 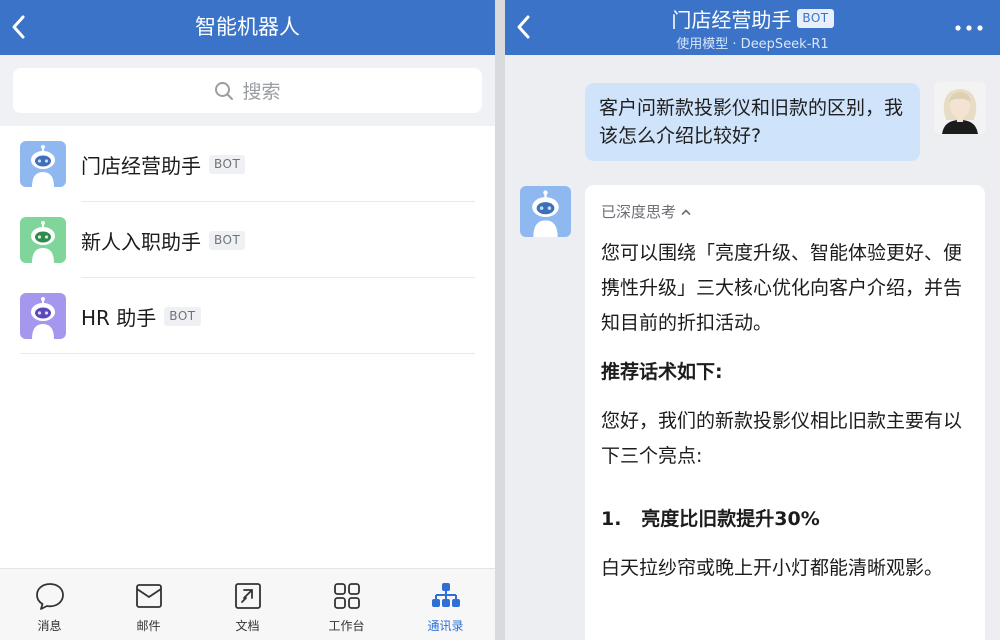 I want to click on bot-item-onboarding-assistant: 新人入职助手 BOT, so click(x=247, y=240).